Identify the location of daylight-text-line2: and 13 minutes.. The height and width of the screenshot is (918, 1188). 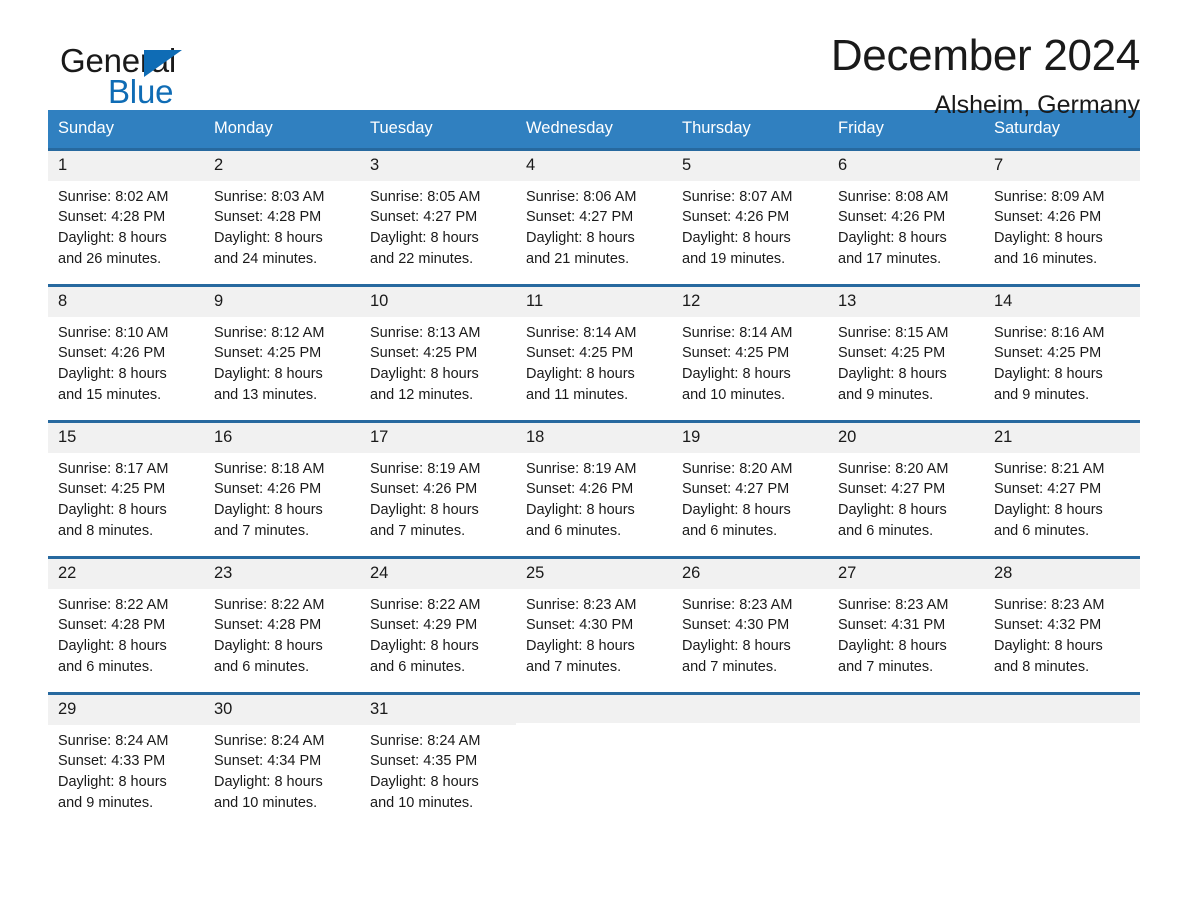
(266, 394).